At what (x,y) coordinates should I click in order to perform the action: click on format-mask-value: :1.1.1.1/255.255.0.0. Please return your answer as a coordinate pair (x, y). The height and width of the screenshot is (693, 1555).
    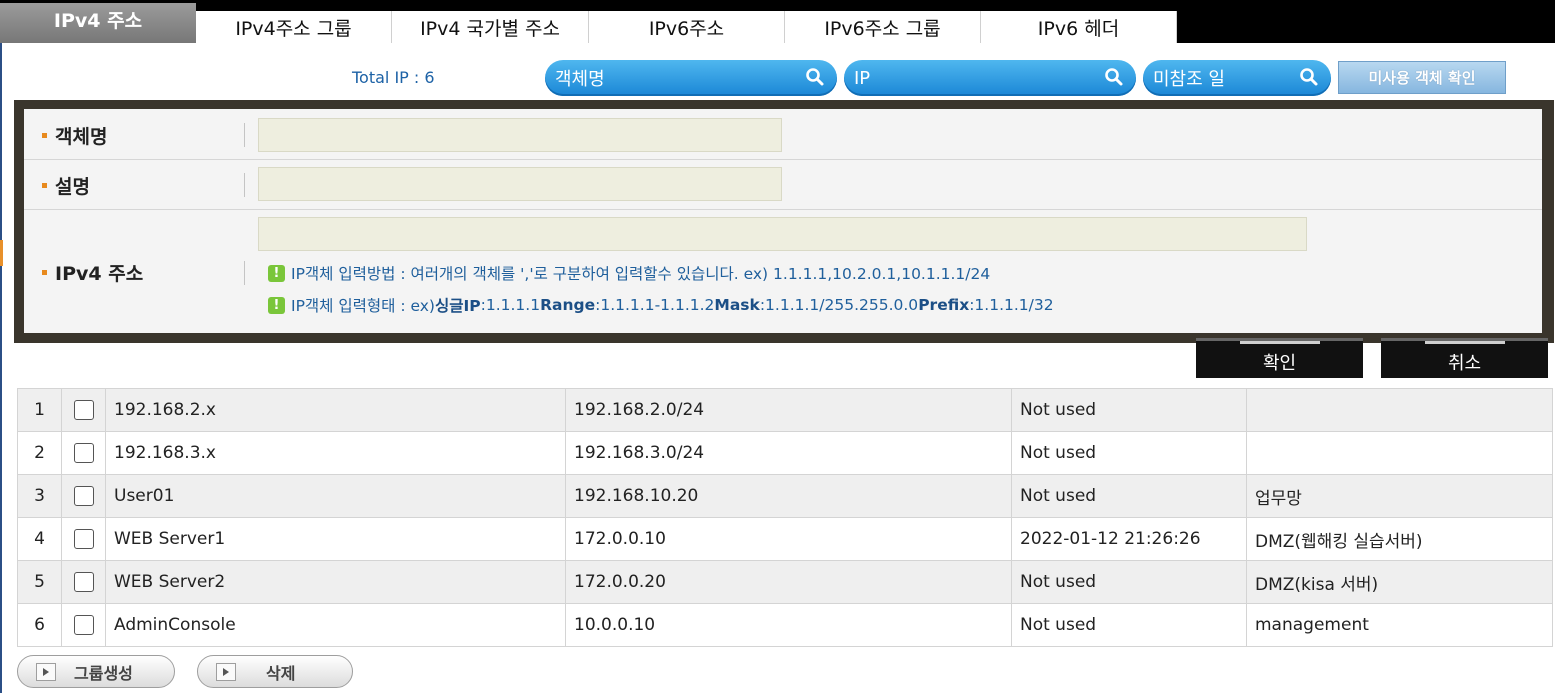
    Looking at the image, I should click on (839, 305).